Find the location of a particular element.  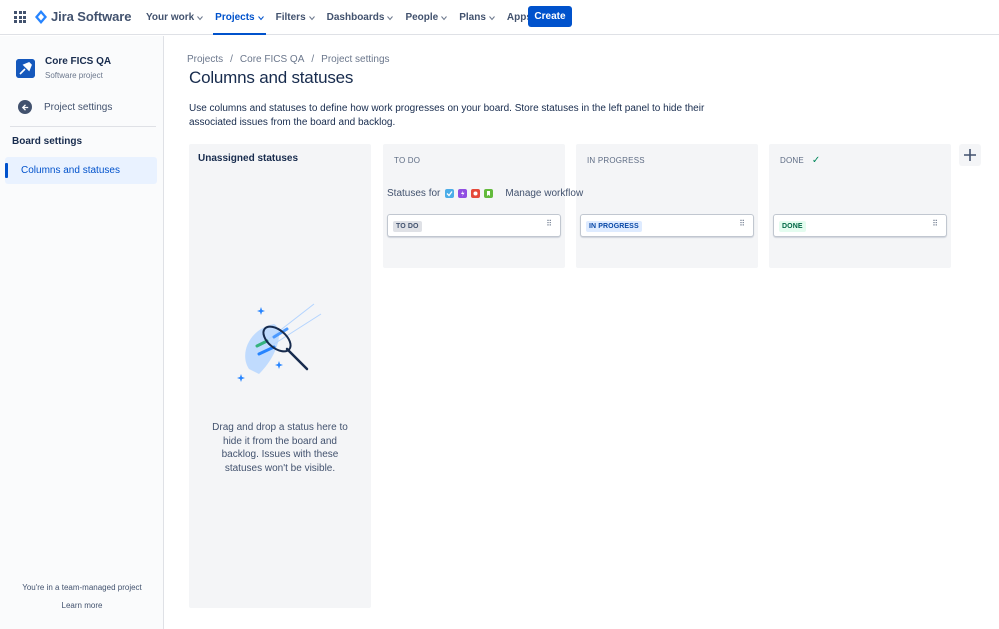

back-to-project-settings: Project settings is located at coordinates (65, 107).